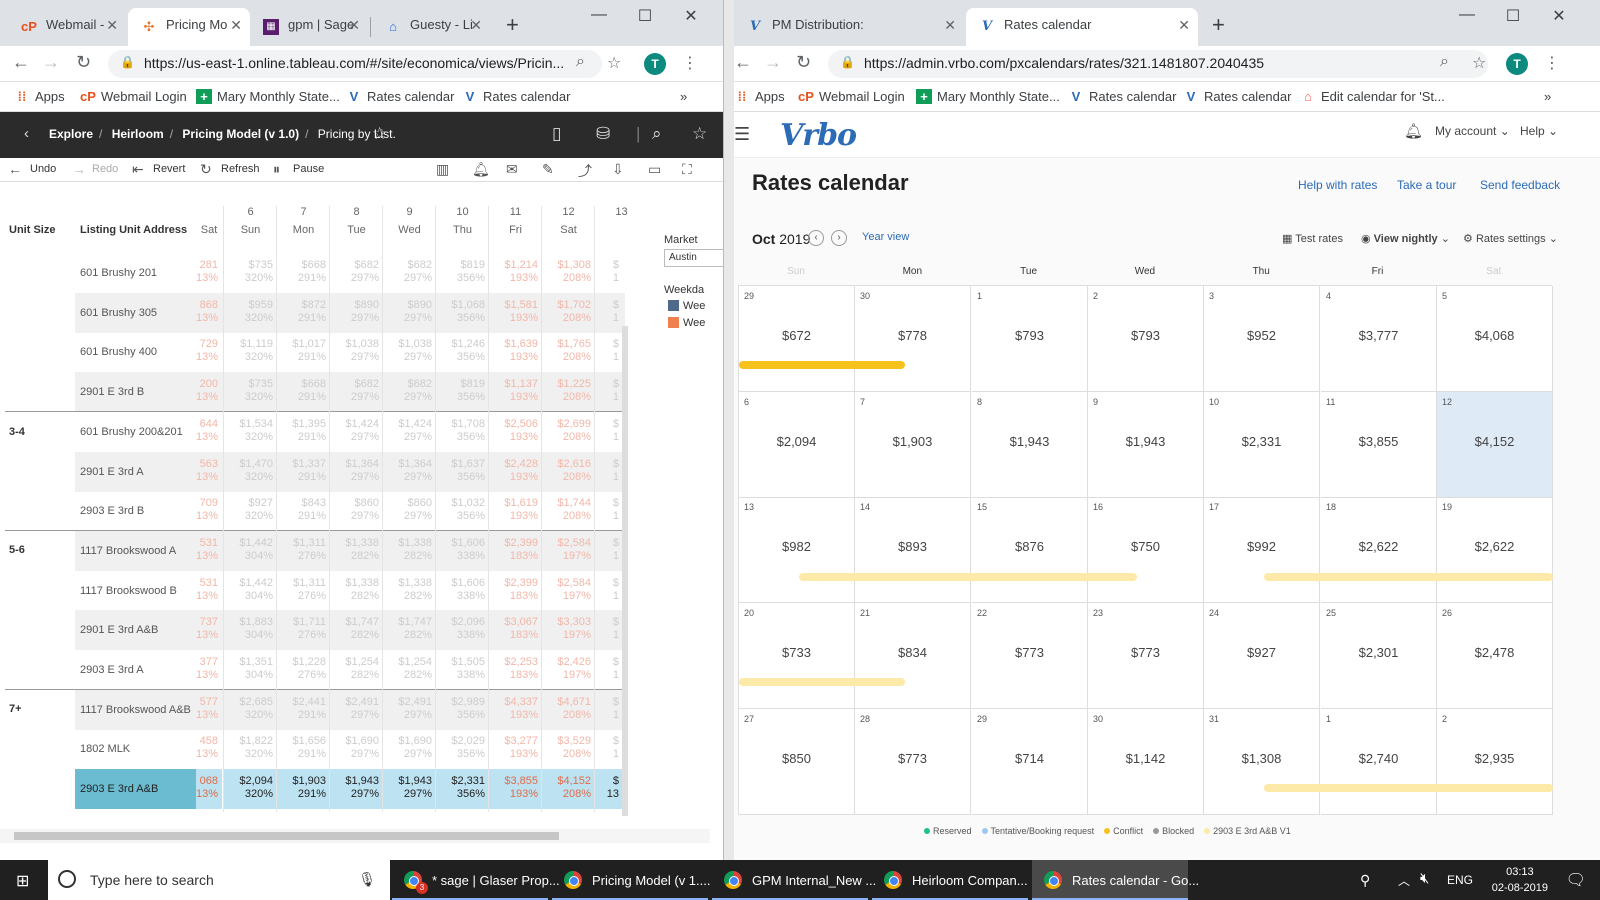  What do you see at coordinates (356, 392) in the screenshot?
I see `table-cell: $682 297%` at bounding box center [356, 392].